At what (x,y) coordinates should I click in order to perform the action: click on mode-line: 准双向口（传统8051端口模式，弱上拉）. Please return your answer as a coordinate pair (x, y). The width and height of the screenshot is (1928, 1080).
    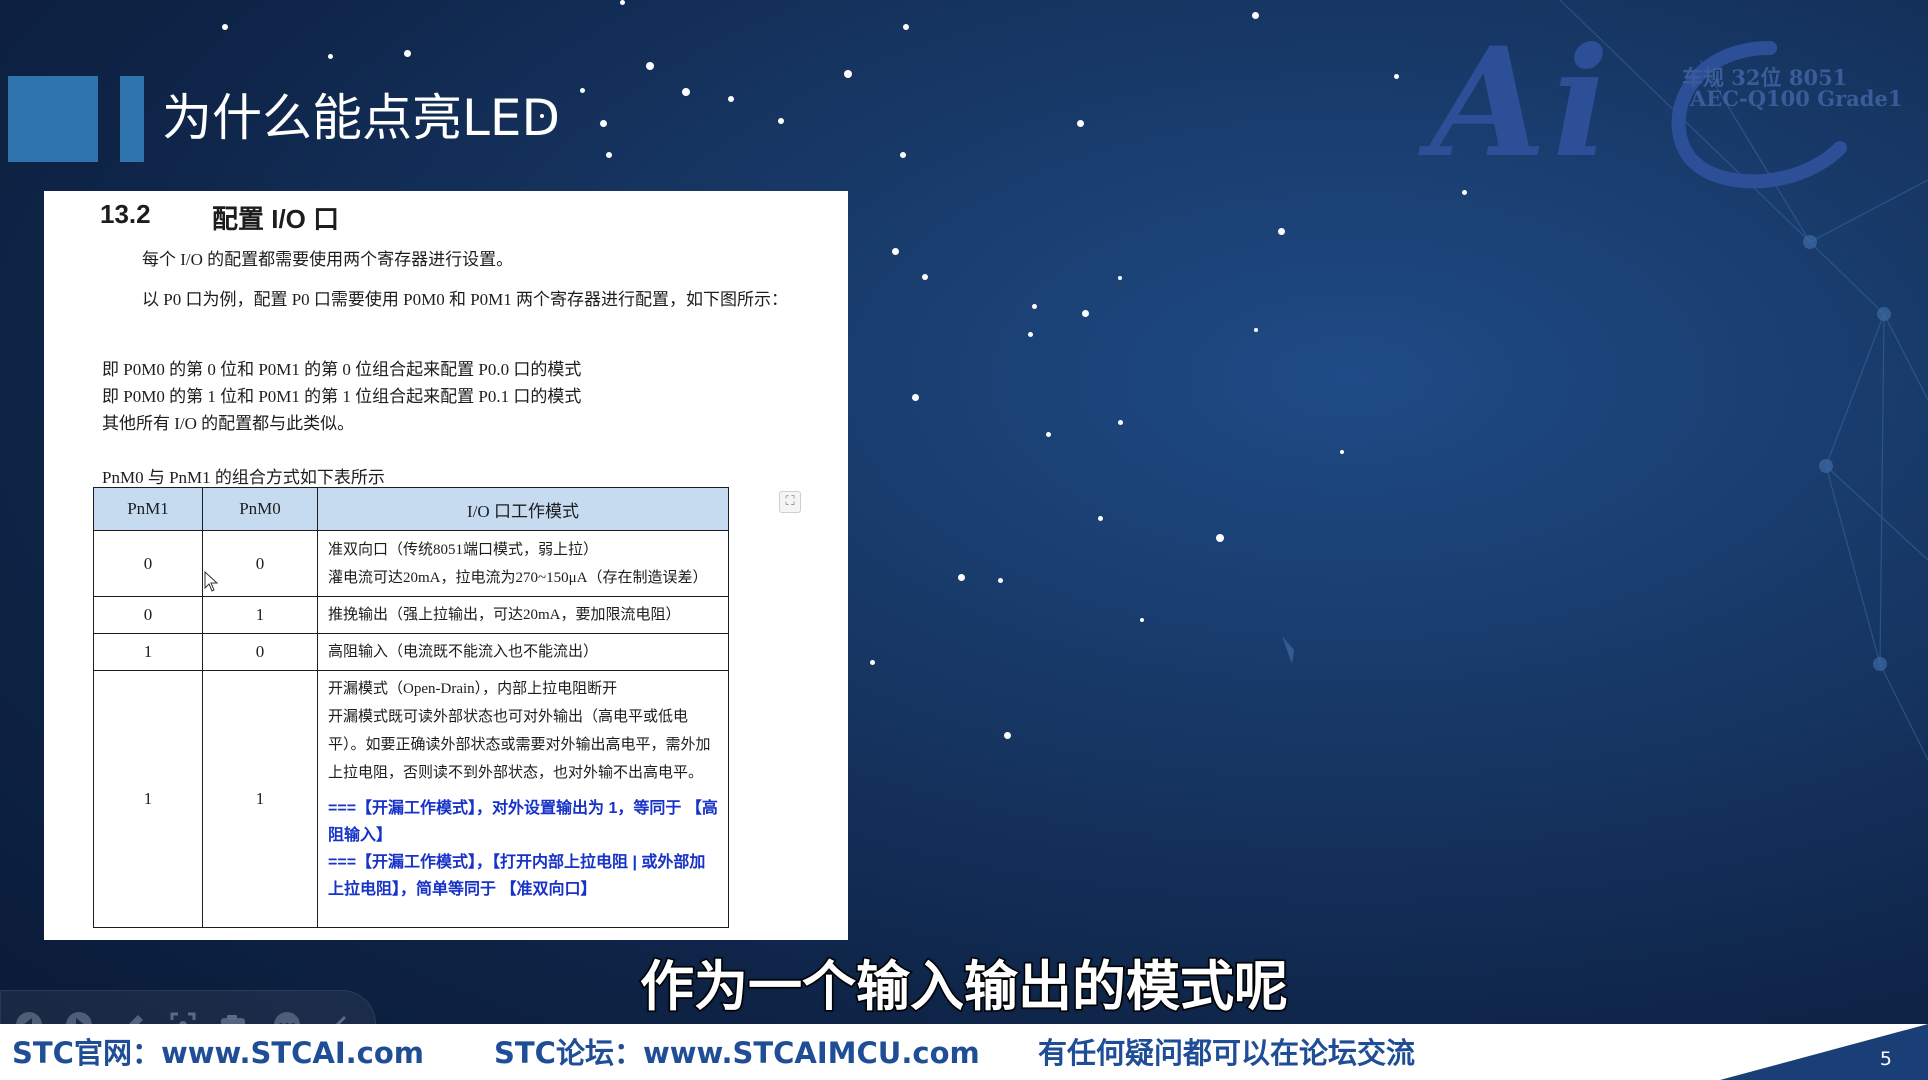
    Looking at the image, I should click on (463, 549).